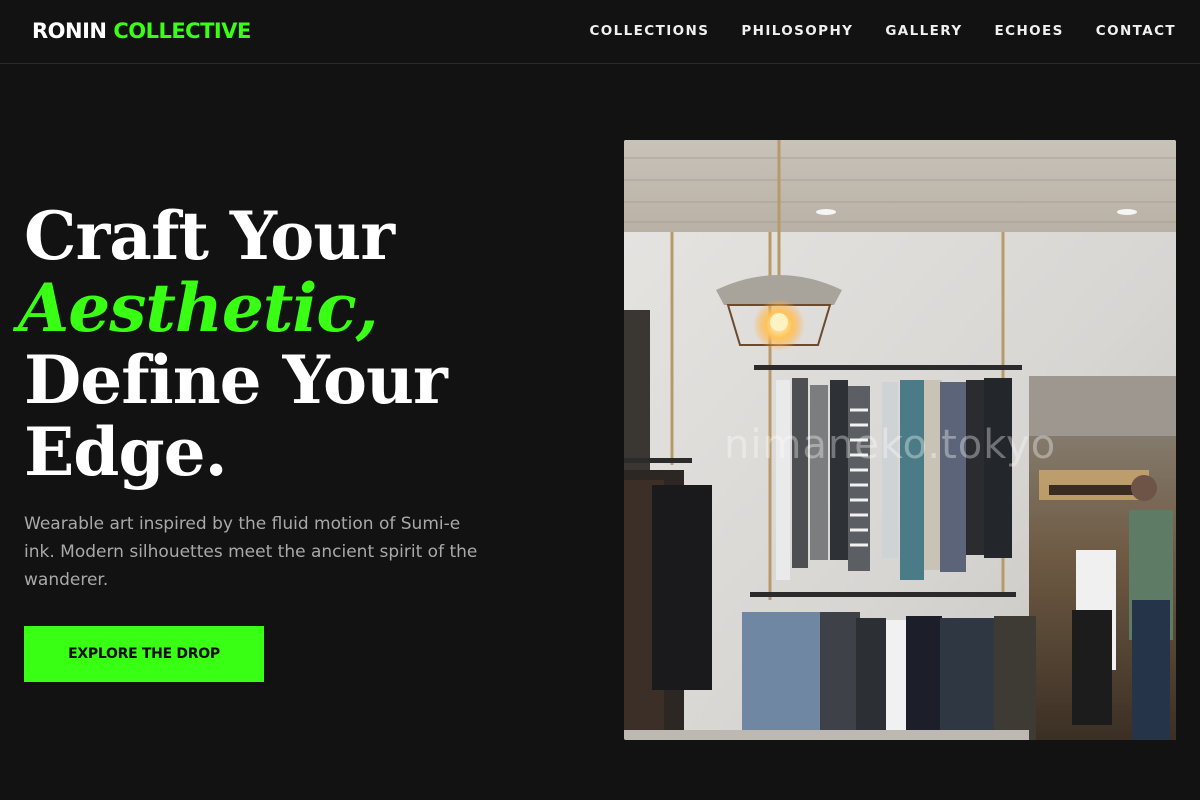 The width and height of the screenshot is (1200, 800). What do you see at coordinates (69, 31) in the screenshot?
I see `brand-name-primary: RONIN` at bounding box center [69, 31].